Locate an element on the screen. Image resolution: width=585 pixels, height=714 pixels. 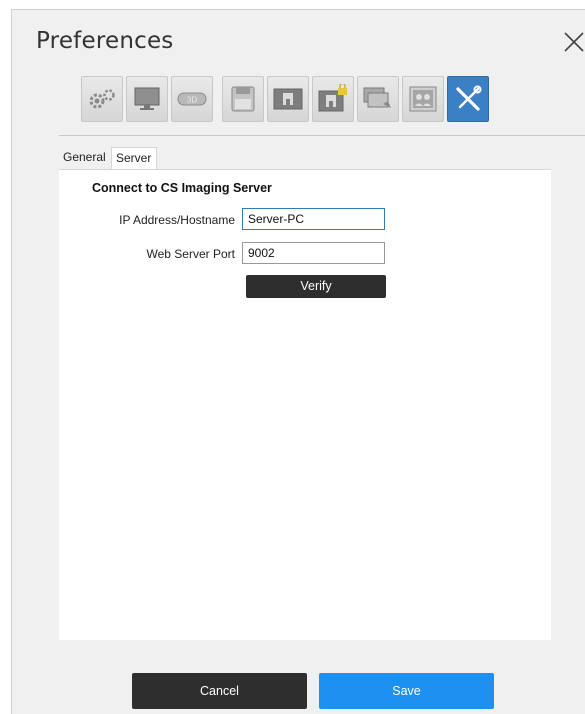
save-button: Save is located at coordinates (406, 691).